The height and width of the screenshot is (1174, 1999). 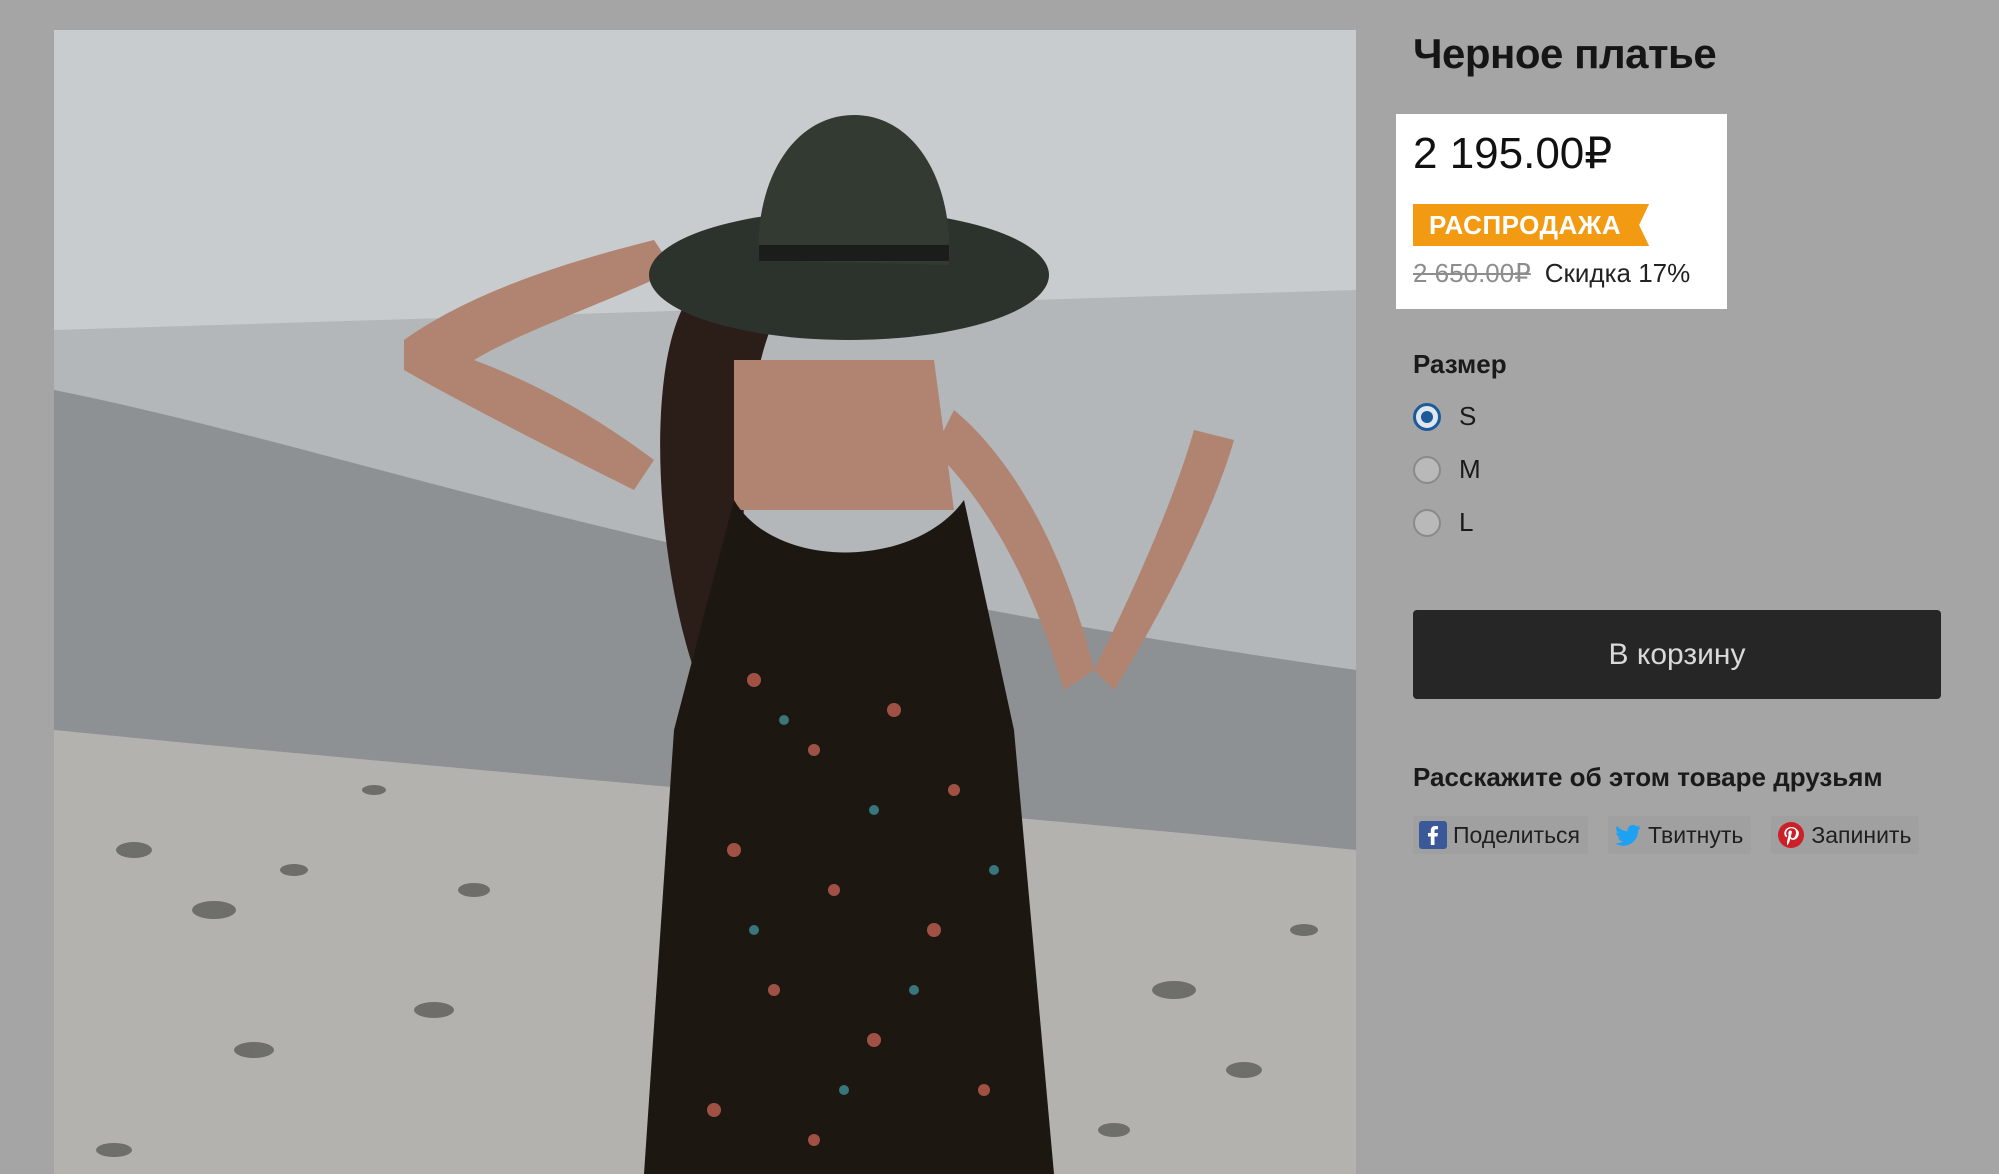 I want to click on size-option-s: S, so click(x=1444, y=416).